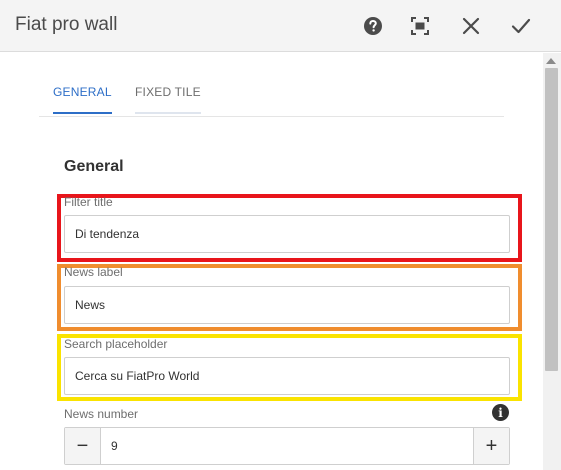 This screenshot has height=470, width=561. Describe the element at coordinates (116, 344) in the screenshot. I see `search-placeholder-label: Search placeholder` at that location.